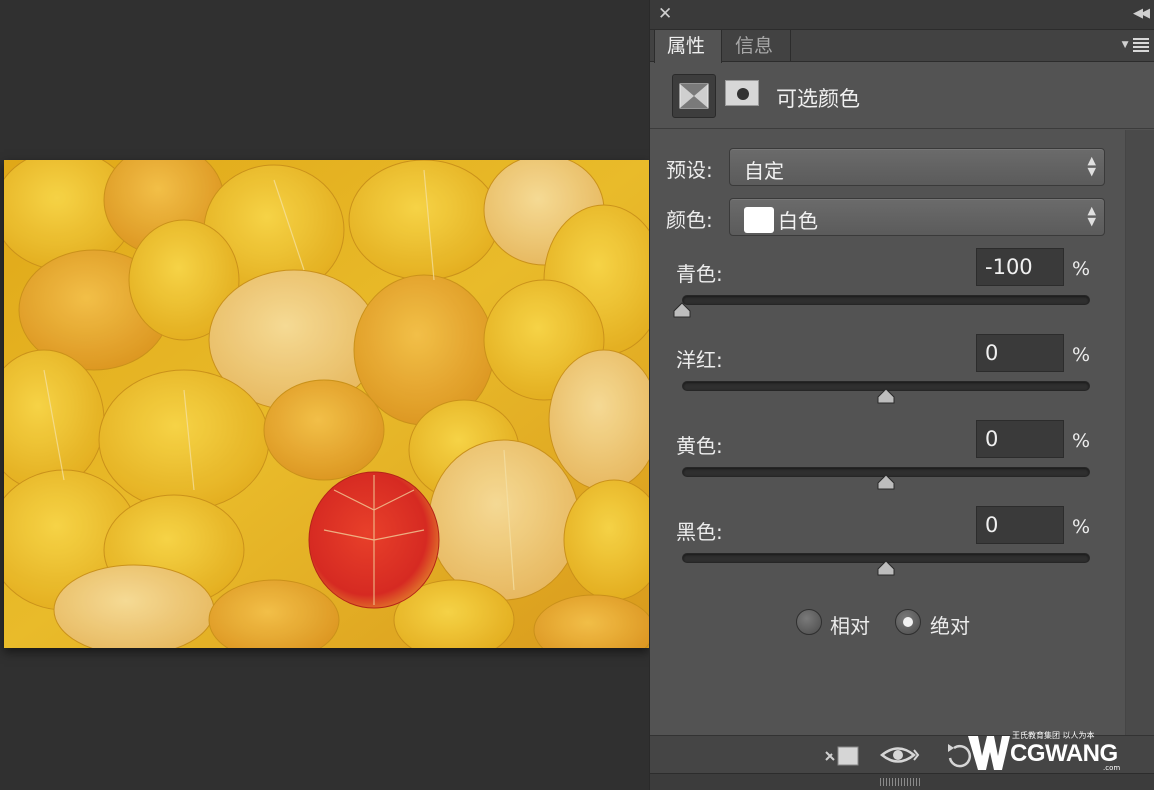 The image size is (1154, 790). I want to click on adjustment-title: 可选颜色, so click(818, 99).